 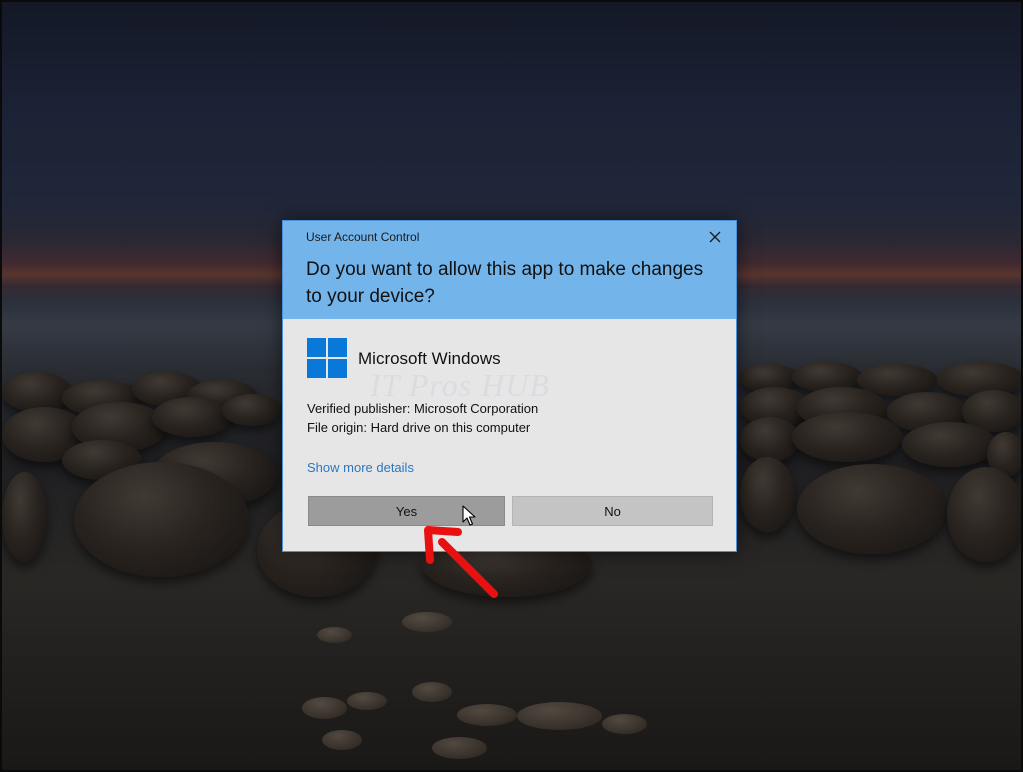 I want to click on dialog-caption: User Account Control, so click(x=363, y=237).